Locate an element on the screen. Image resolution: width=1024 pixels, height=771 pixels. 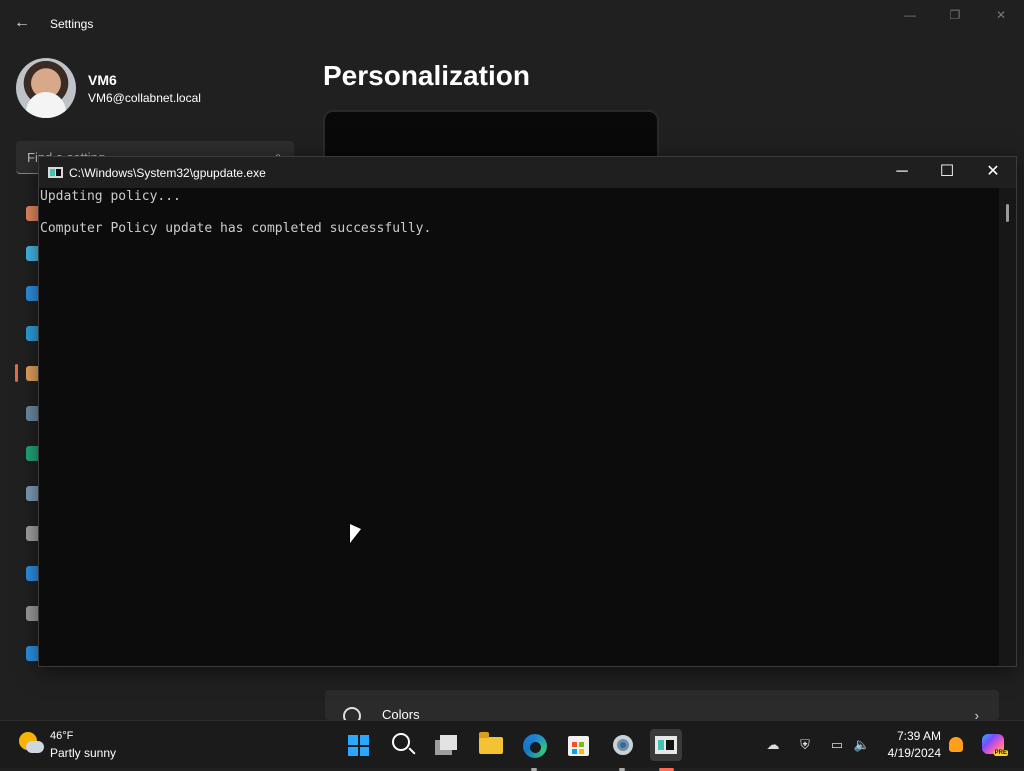
settings-minimize-button: — is located at coordinates (910, 17).